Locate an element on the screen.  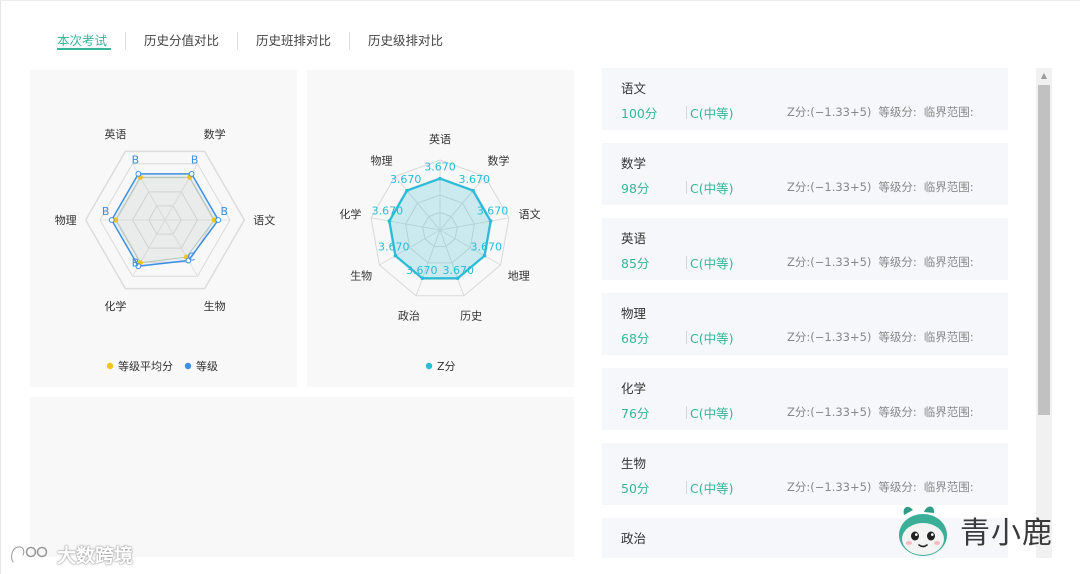
subject-score: 76分 is located at coordinates (635, 413).